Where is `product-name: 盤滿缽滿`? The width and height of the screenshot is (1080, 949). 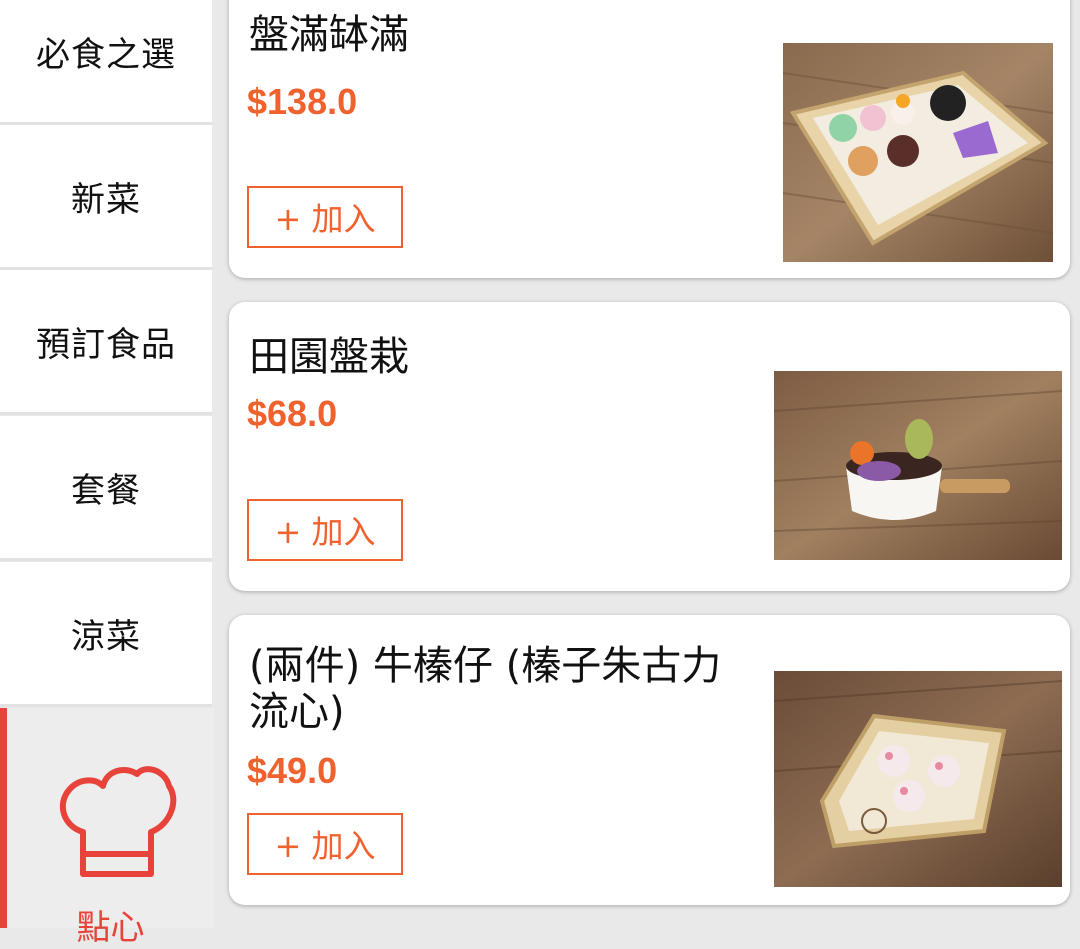 product-name: 盤滿缽滿 is located at coordinates (329, 35).